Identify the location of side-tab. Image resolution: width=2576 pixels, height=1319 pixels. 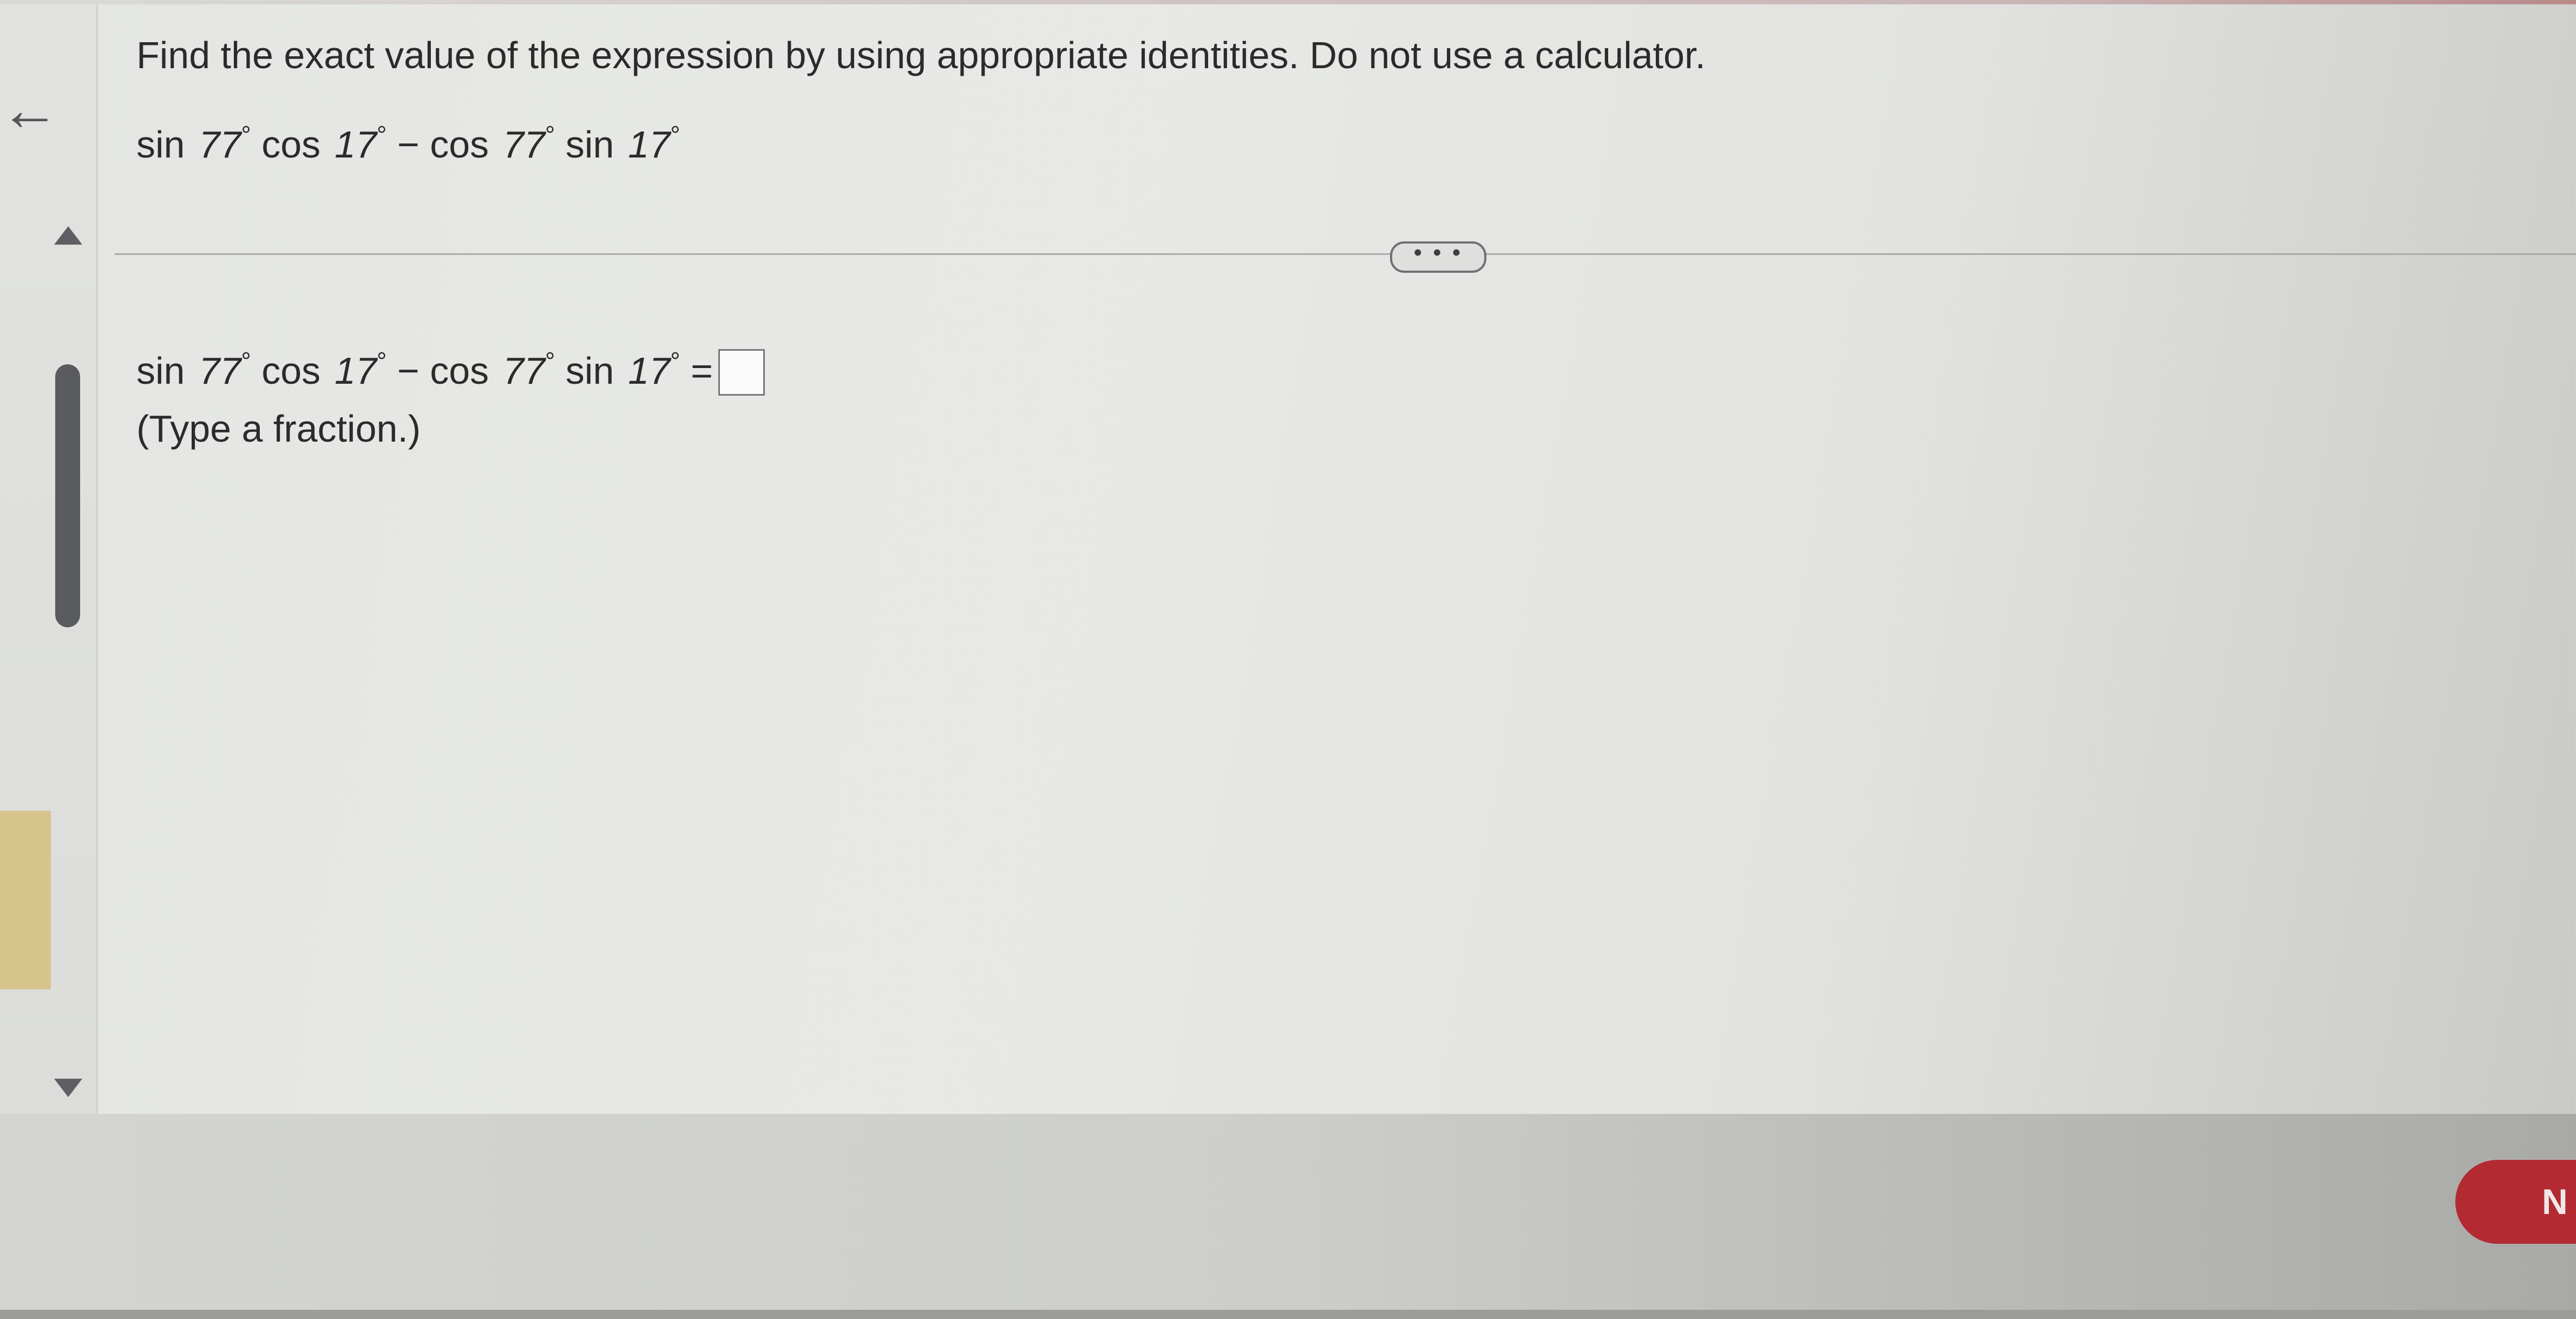
(25, 900).